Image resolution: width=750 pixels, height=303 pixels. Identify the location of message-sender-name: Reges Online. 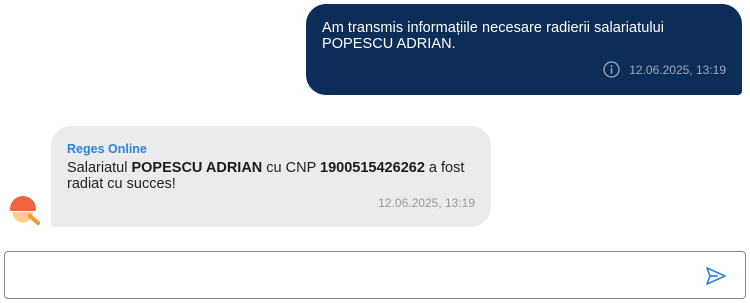
(107, 149).